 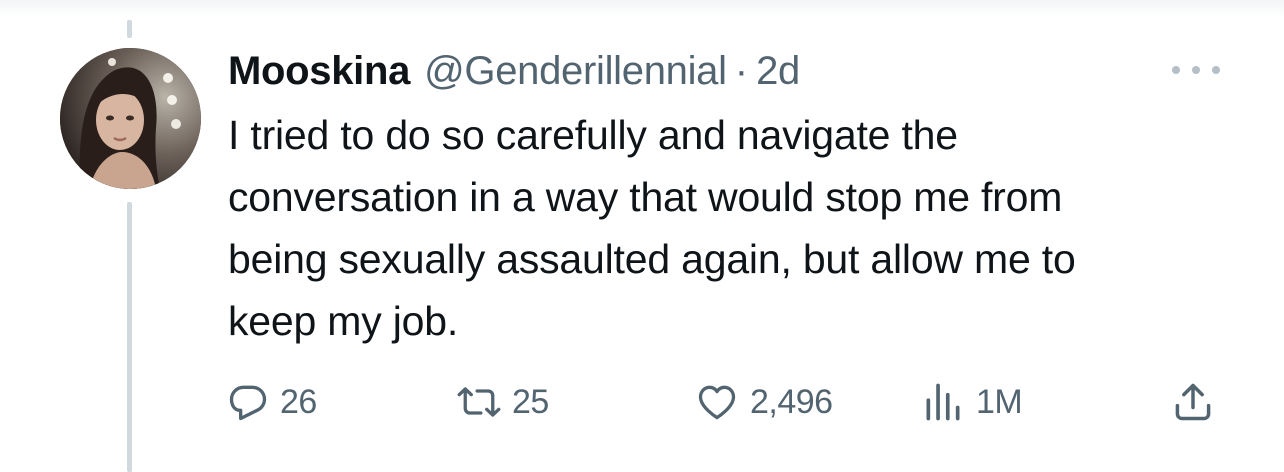 I want to click on retweet-button: 25, so click(x=502, y=402).